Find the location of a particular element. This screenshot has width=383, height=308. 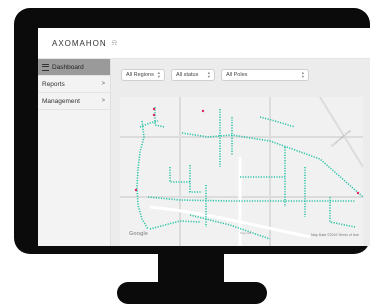

sidebar-item-label: Reports is located at coordinates (53, 84).